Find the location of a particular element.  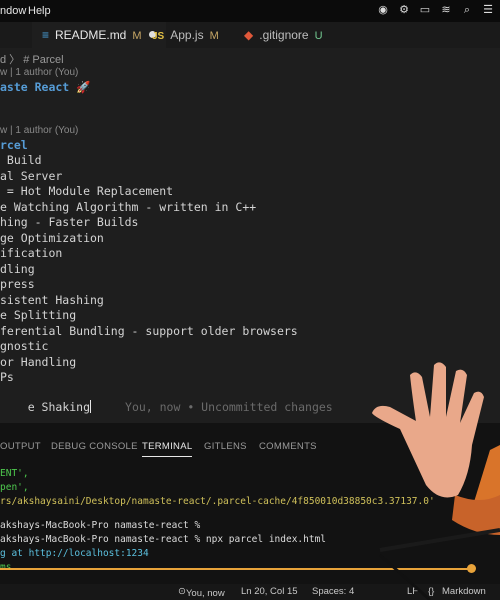

progress-knob is located at coordinates (471, 568).